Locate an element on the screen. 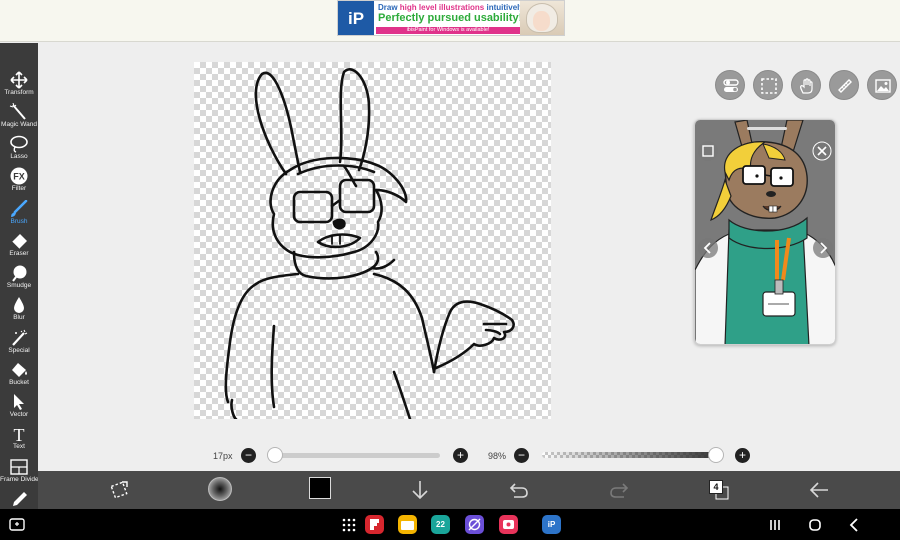 This screenshot has height=540, width=900. chevron-left-icon is located at coordinates (853, 525).